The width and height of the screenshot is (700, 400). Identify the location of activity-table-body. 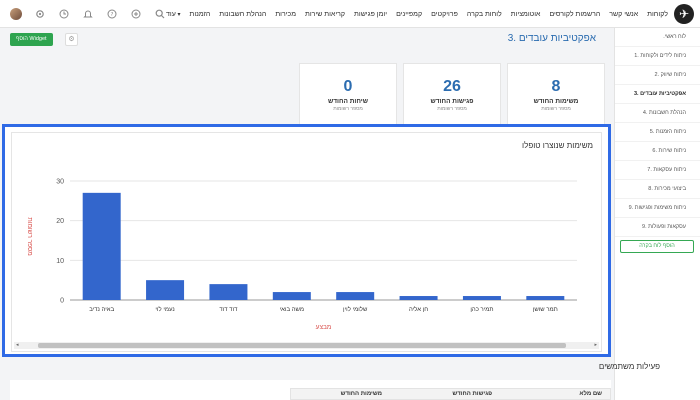
(150, 390).